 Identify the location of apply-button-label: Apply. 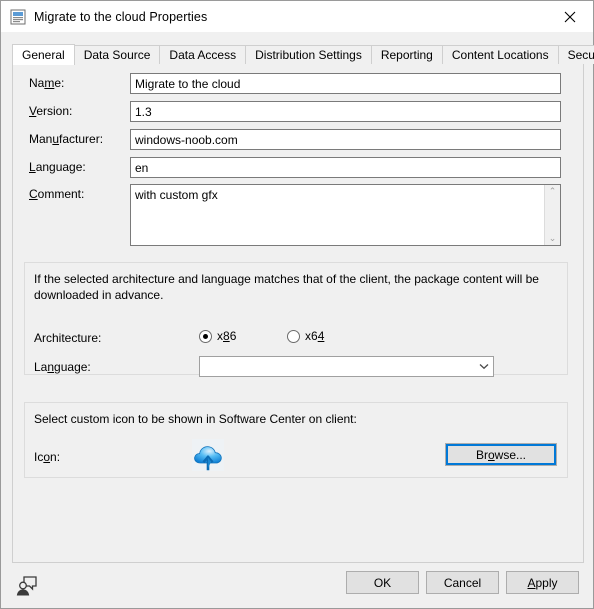
(542, 582).